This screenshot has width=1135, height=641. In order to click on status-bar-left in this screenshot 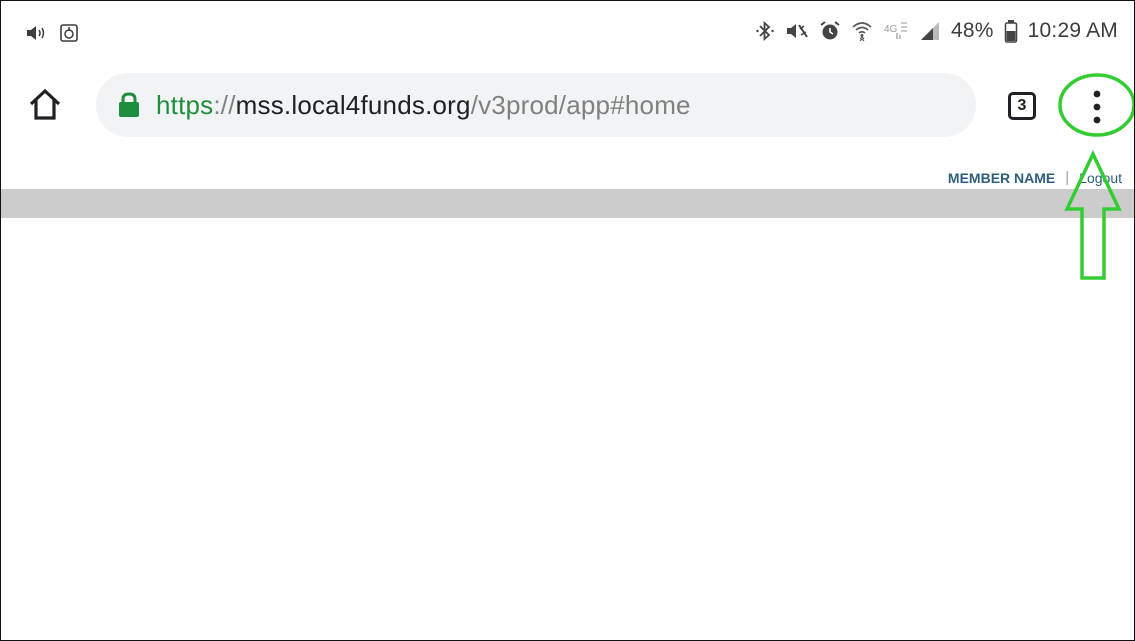, I will do `click(52, 33)`.